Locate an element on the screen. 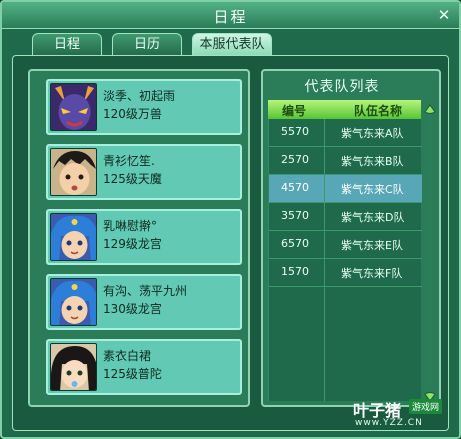 This screenshot has height=439, width=461. team-id: 1570 is located at coordinates (295, 271).